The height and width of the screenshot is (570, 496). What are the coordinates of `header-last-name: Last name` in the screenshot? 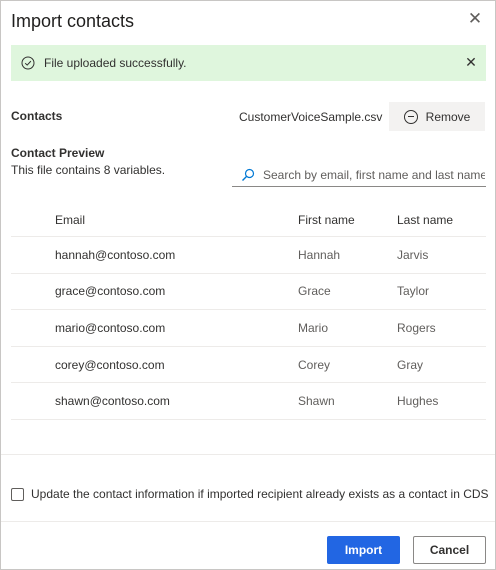 It's located at (441, 220).